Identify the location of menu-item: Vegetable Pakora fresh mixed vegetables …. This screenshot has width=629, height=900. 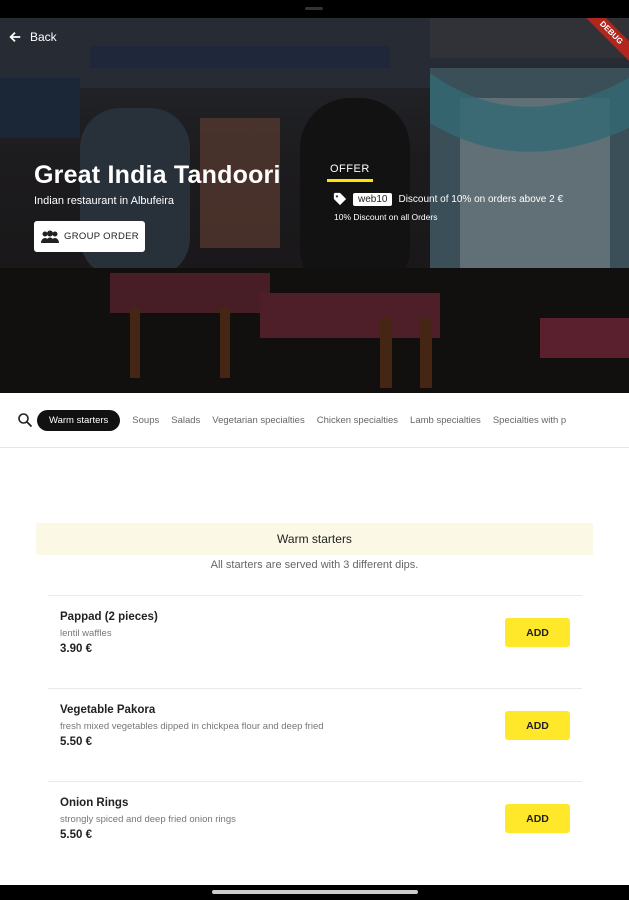
(315, 734).